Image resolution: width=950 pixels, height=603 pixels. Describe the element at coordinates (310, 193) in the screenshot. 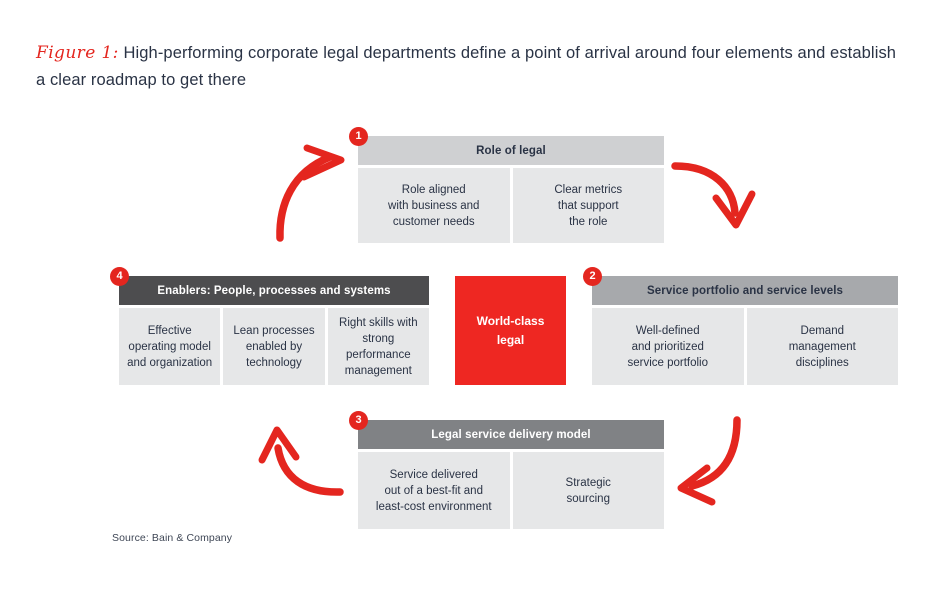

I see `arrow-left-to-top-icon` at that location.